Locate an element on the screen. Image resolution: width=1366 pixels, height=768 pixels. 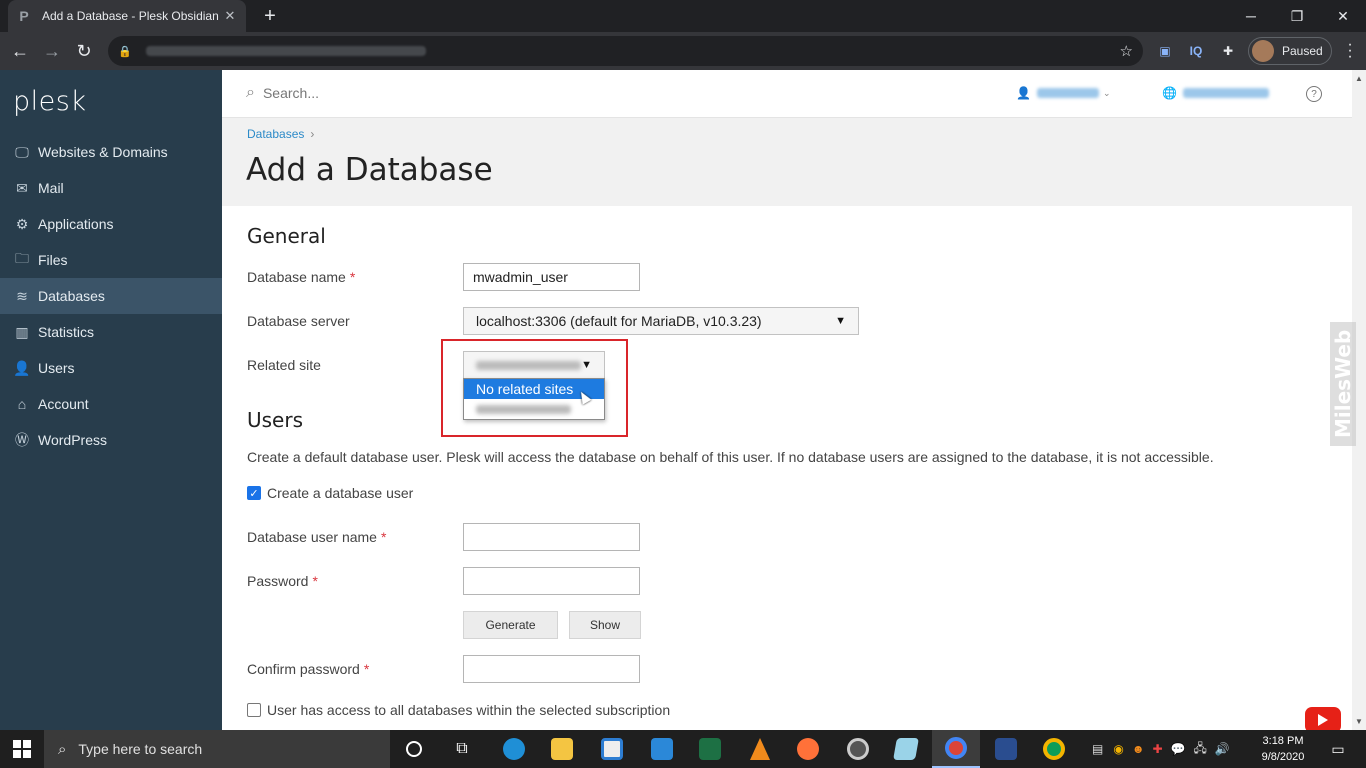
iq-extension-icon: IQ is located at coordinates (1196, 51).